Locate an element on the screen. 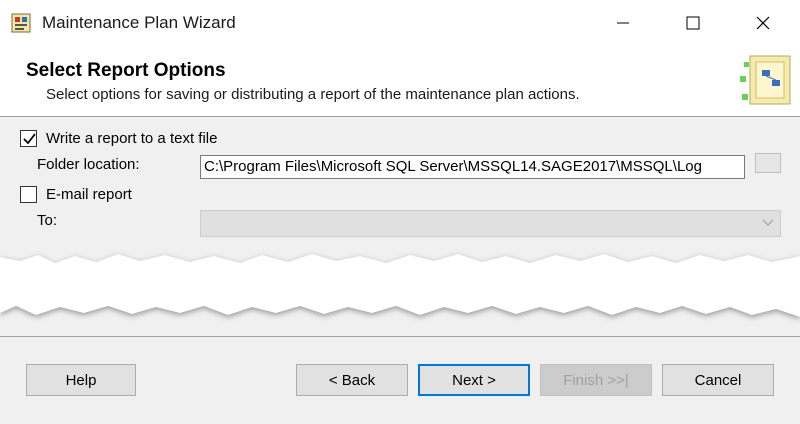  browse-folder-button is located at coordinates (768, 163).